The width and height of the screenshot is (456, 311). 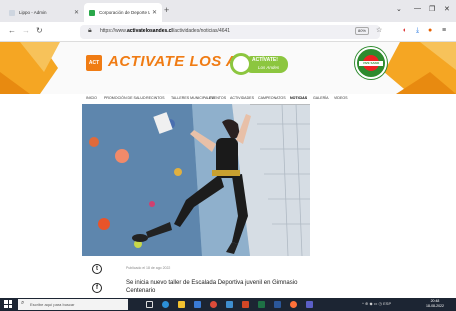 I want to click on photos-icon, so click(x=229, y=304).